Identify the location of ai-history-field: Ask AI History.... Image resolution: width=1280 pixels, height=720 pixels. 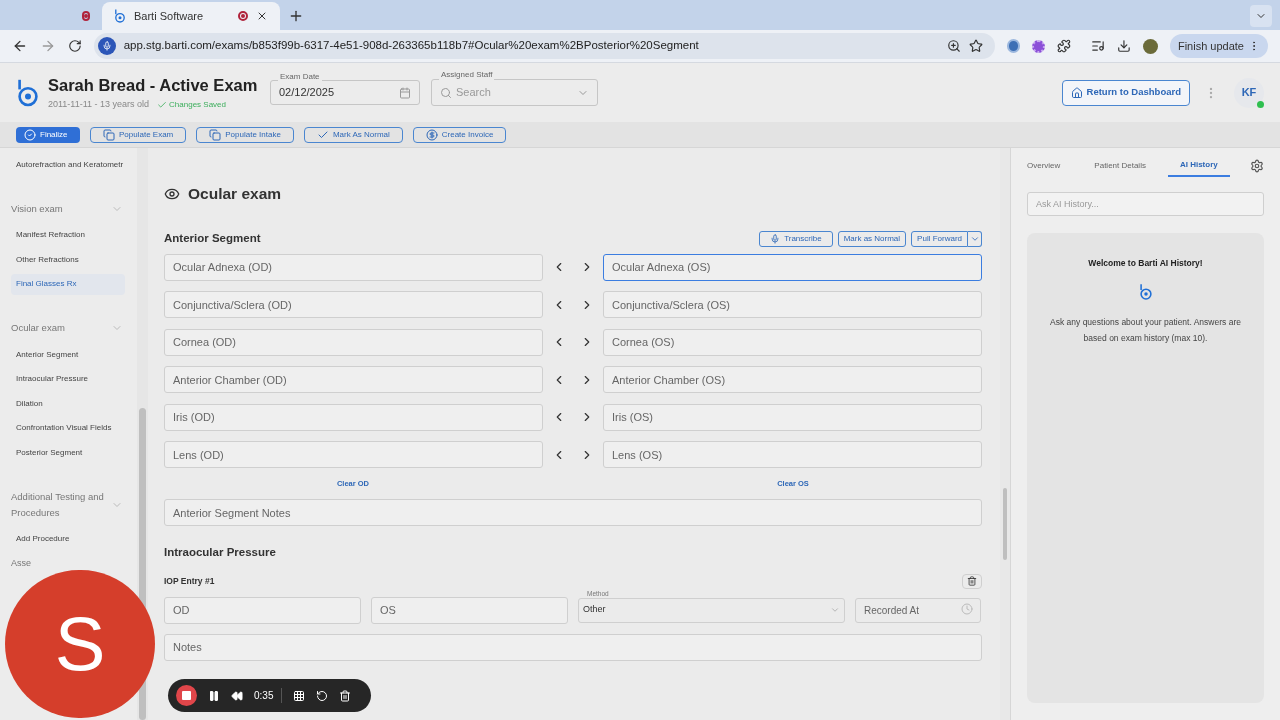
(1145, 204).